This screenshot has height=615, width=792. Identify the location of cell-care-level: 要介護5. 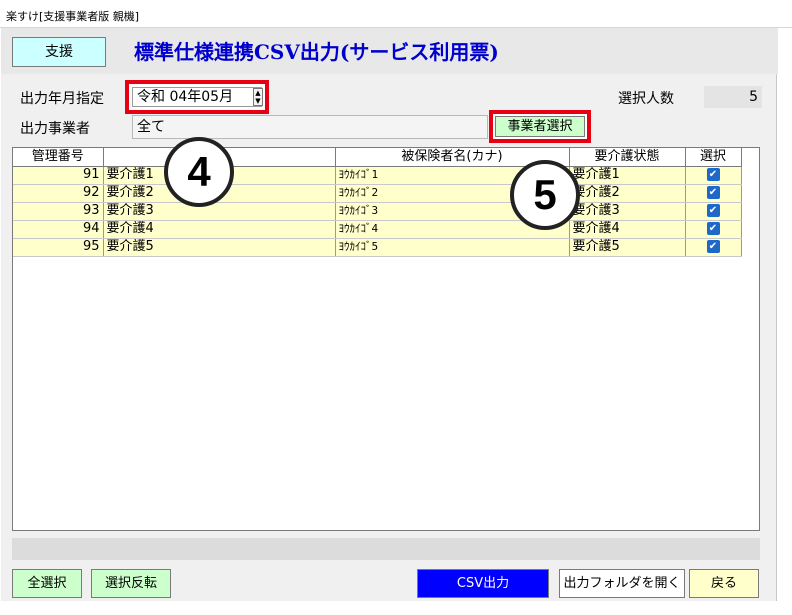
(627, 247).